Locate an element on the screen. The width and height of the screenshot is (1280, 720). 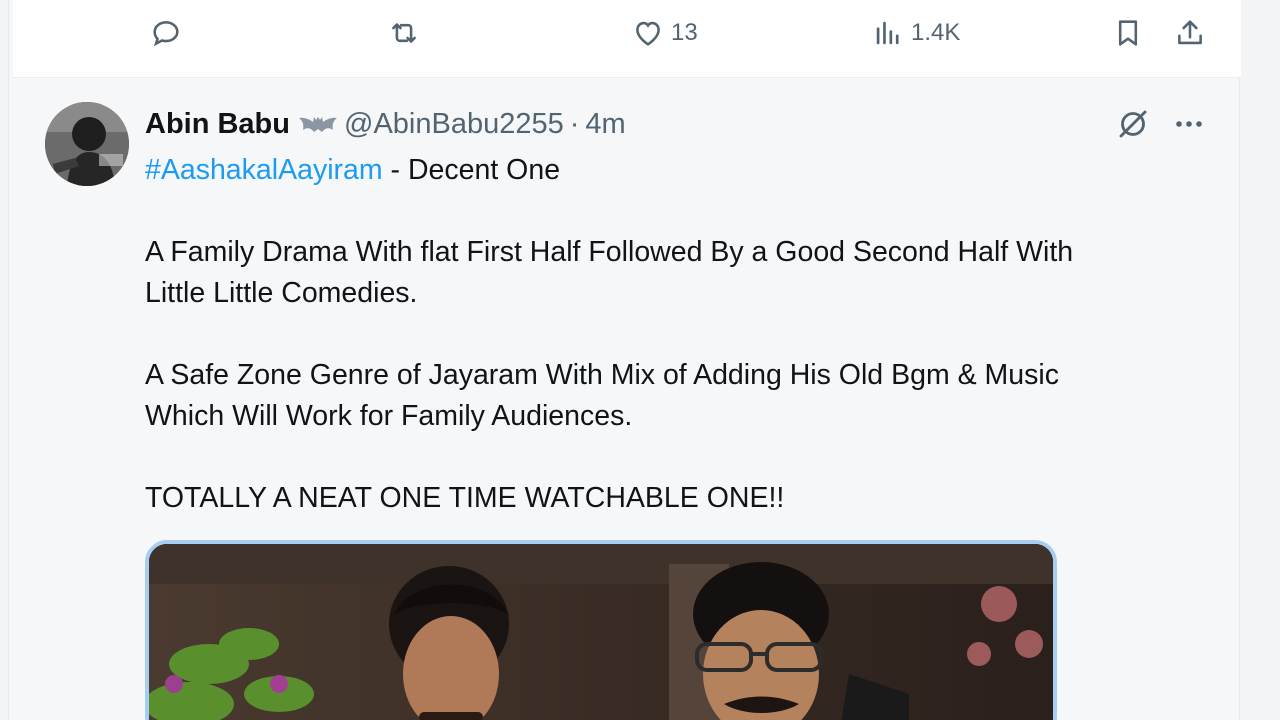
bookmark-button is located at coordinates (1128, 33).